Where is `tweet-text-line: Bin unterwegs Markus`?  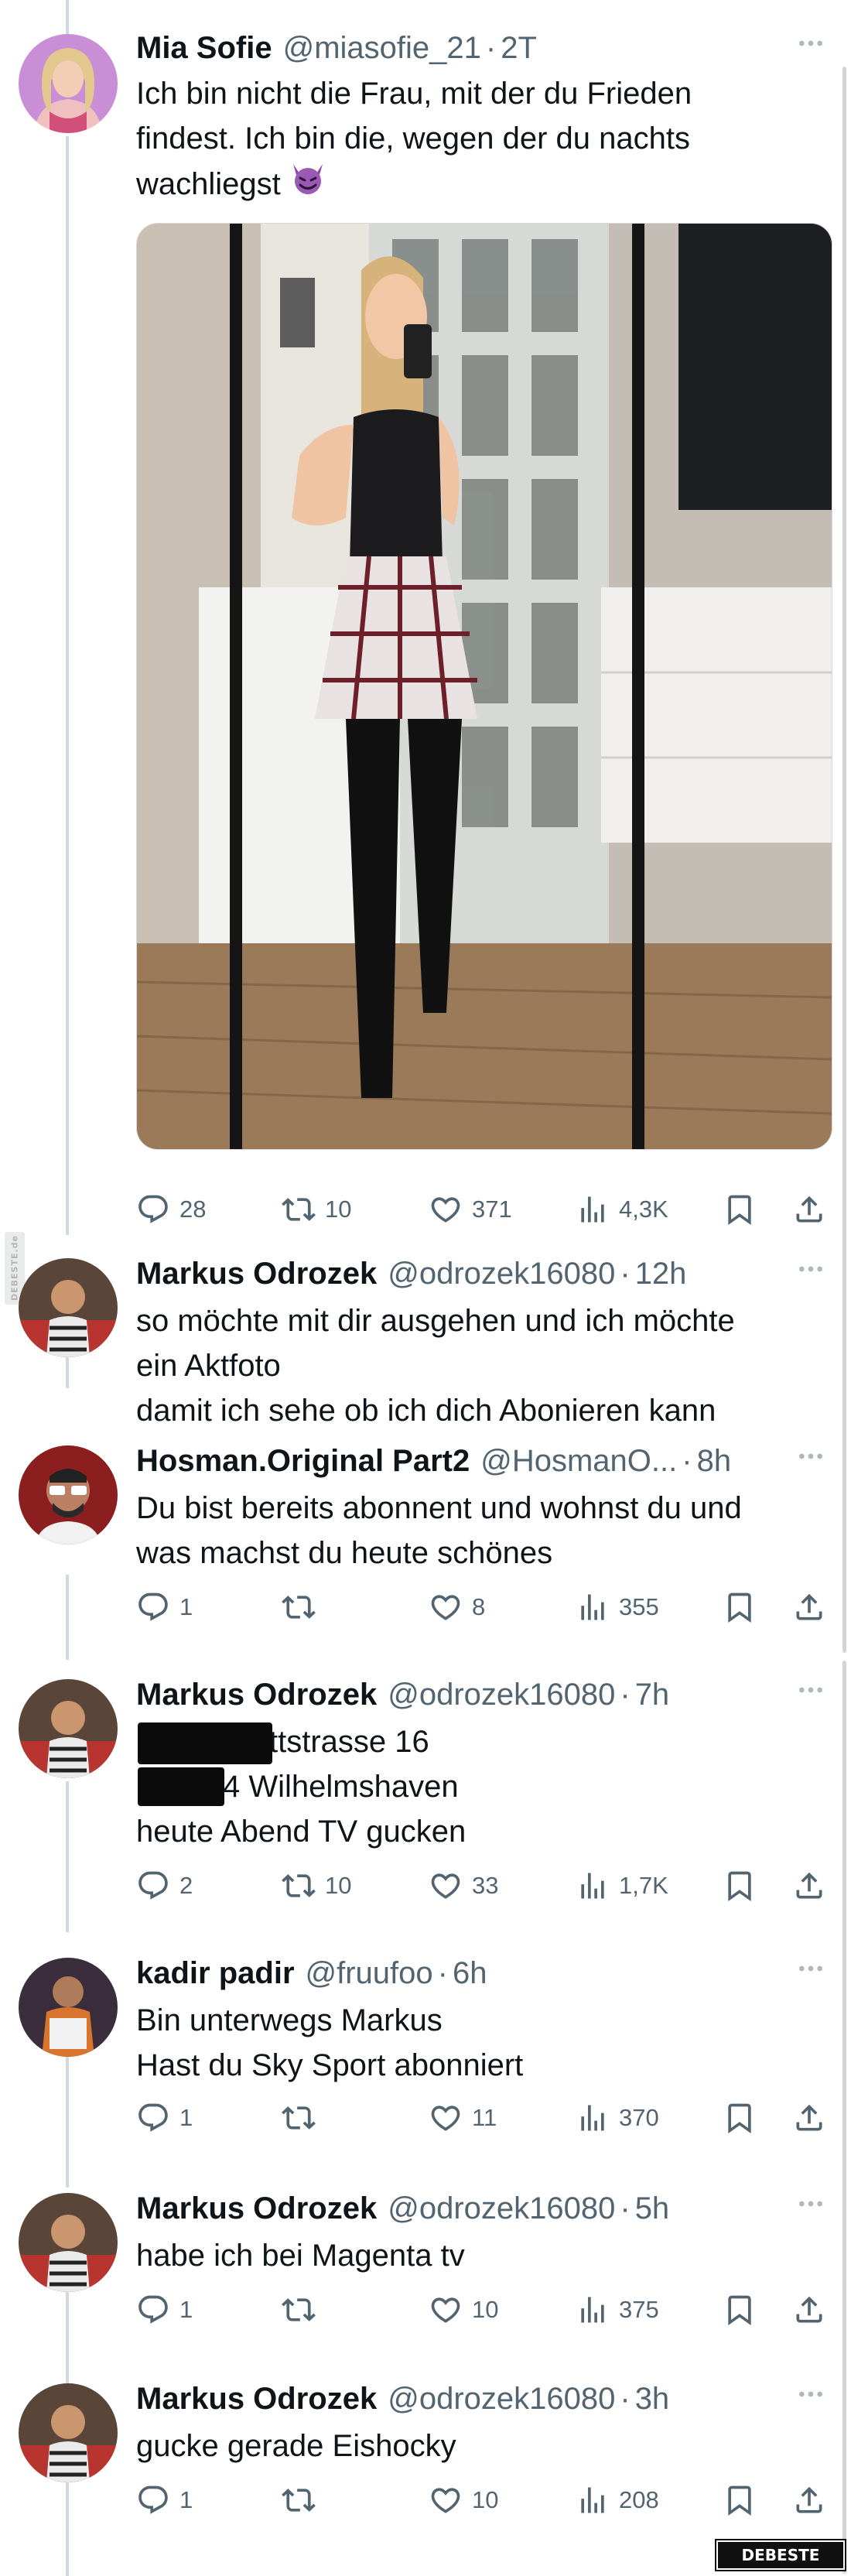 tweet-text-line: Bin unterwegs Markus is located at coordinates (290, 2020).